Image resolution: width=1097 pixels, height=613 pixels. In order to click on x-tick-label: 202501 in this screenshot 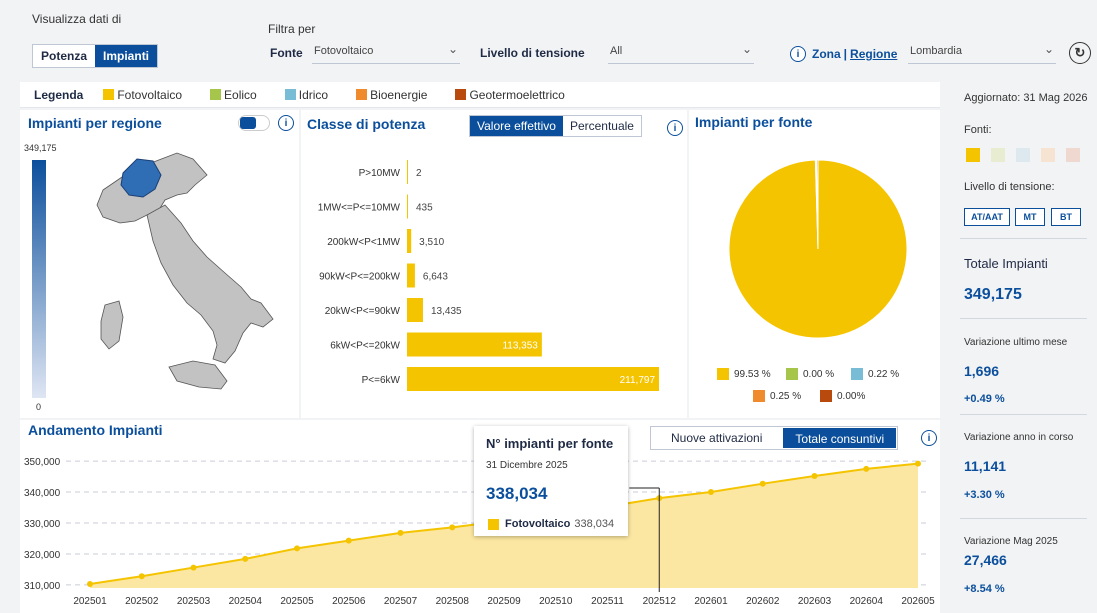, I will do `click(90, 601)`.